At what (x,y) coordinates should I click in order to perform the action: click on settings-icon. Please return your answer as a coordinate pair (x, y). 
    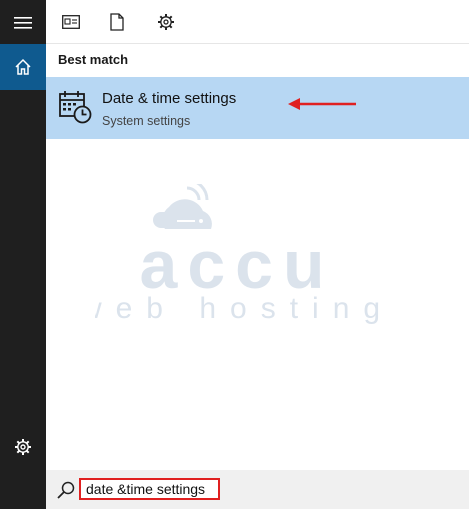
    Looking at the image, I should click on (166, 22).